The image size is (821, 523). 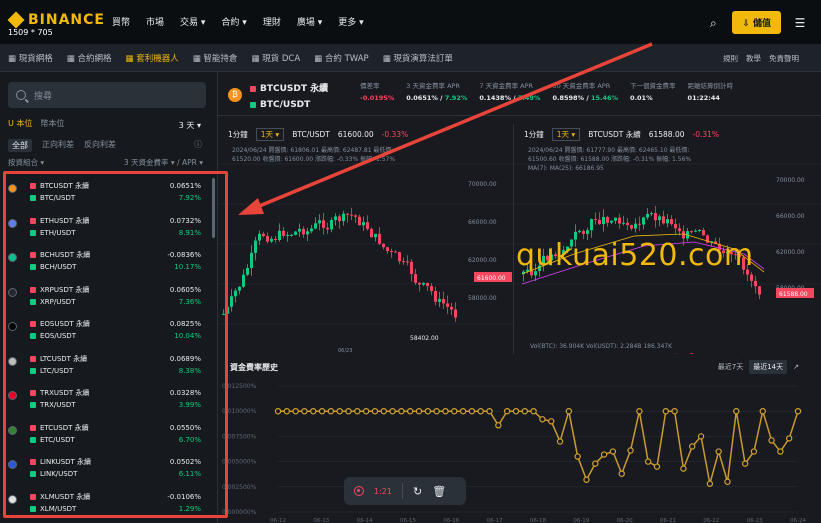 What do you see at coordinates (417, 491) in the screenshot?
I see `restart-icon: ↻` at bounding box center [417, 491].